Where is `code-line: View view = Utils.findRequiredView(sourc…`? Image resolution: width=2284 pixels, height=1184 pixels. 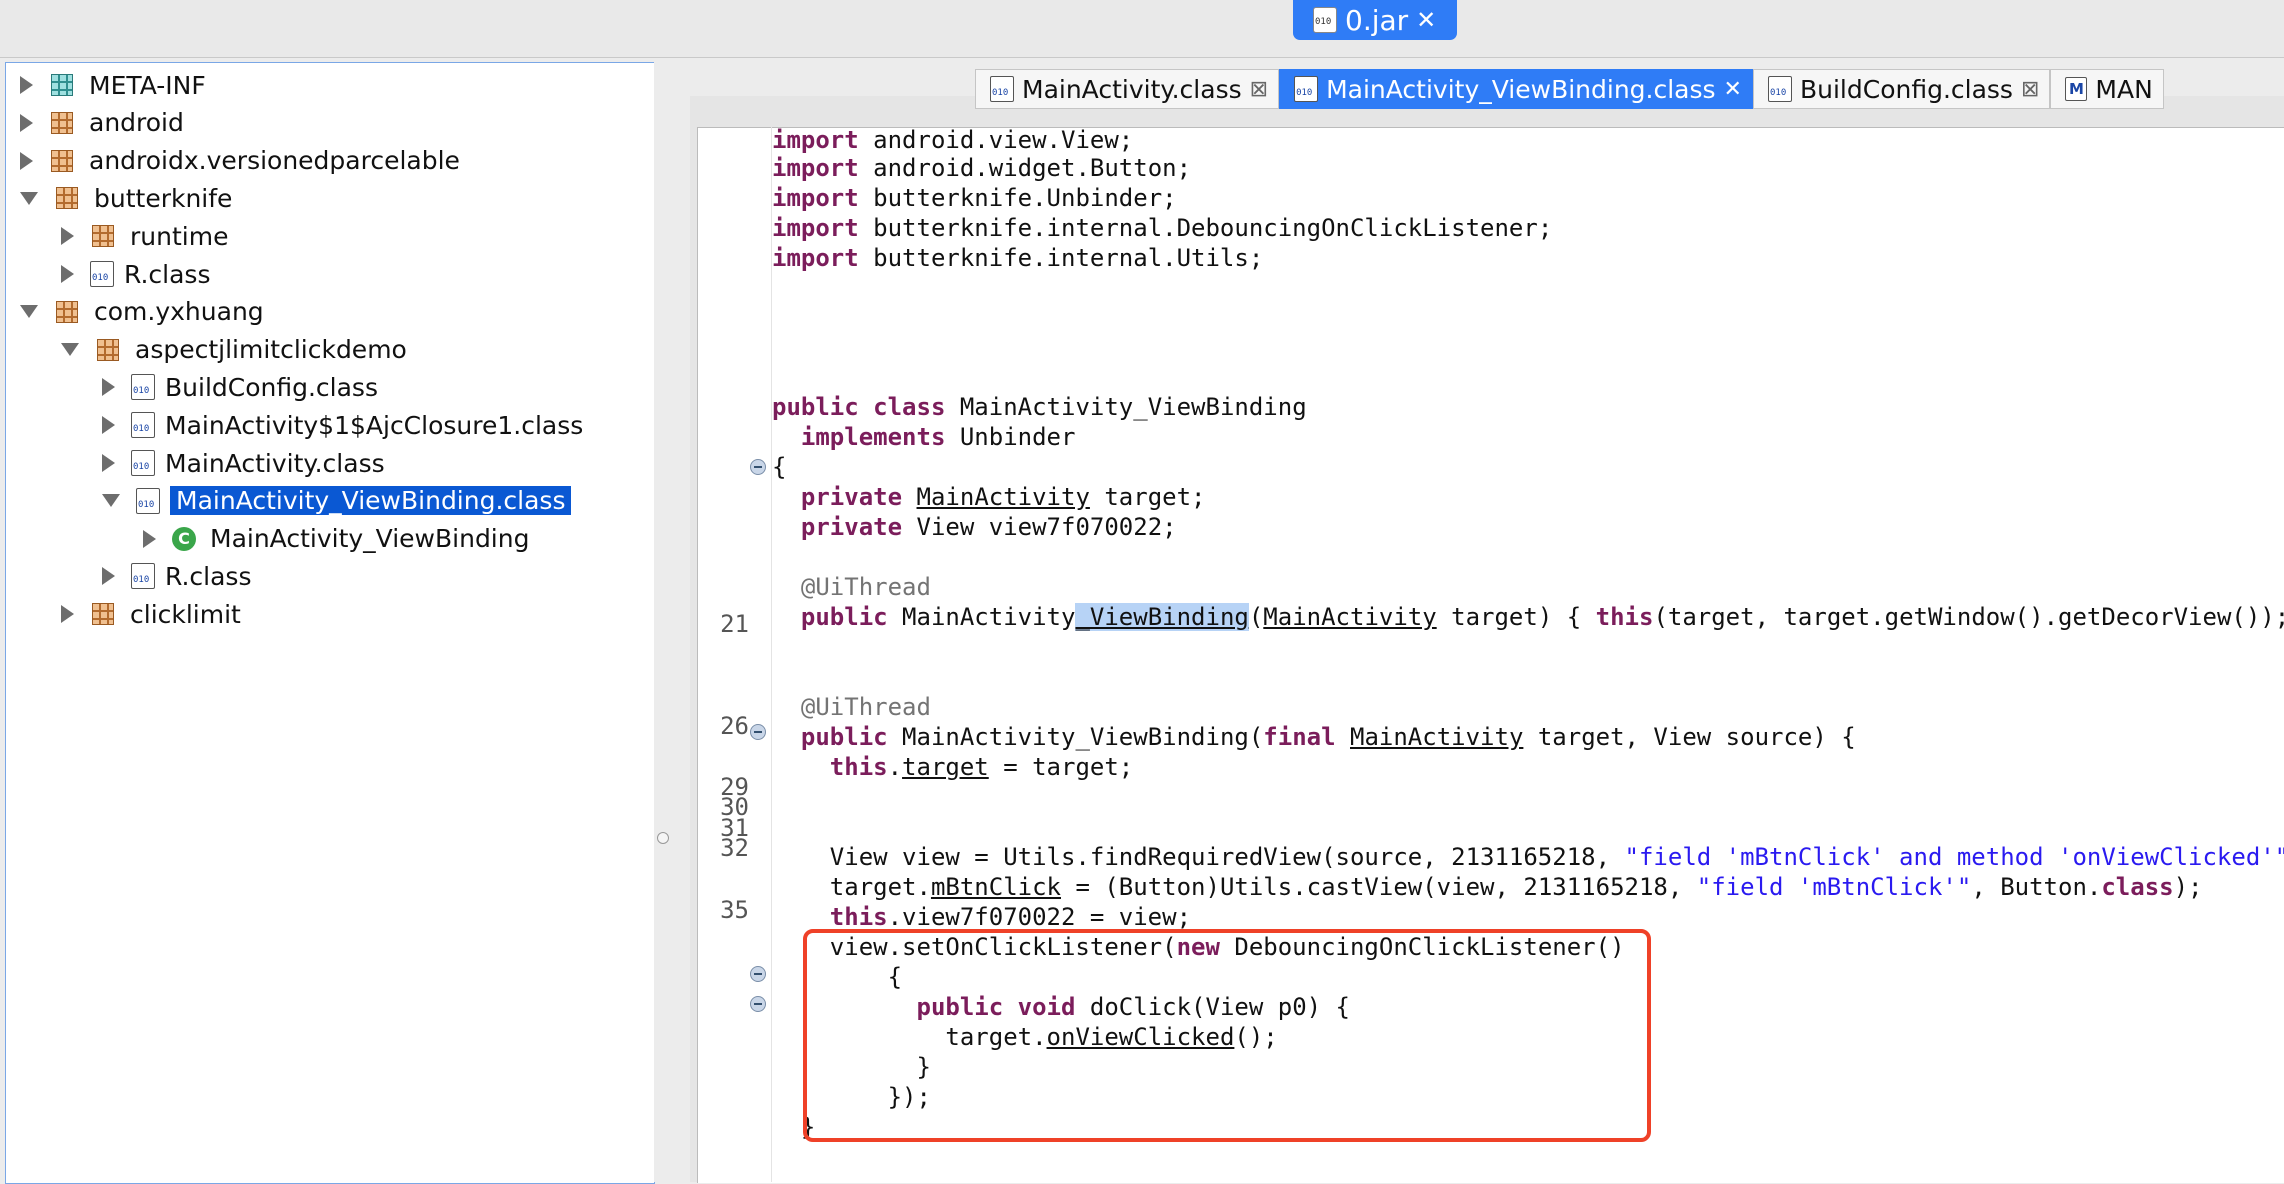
code-line: View view = Utils.findRequiredView(sourc… is located at coordinates (1556, 857).